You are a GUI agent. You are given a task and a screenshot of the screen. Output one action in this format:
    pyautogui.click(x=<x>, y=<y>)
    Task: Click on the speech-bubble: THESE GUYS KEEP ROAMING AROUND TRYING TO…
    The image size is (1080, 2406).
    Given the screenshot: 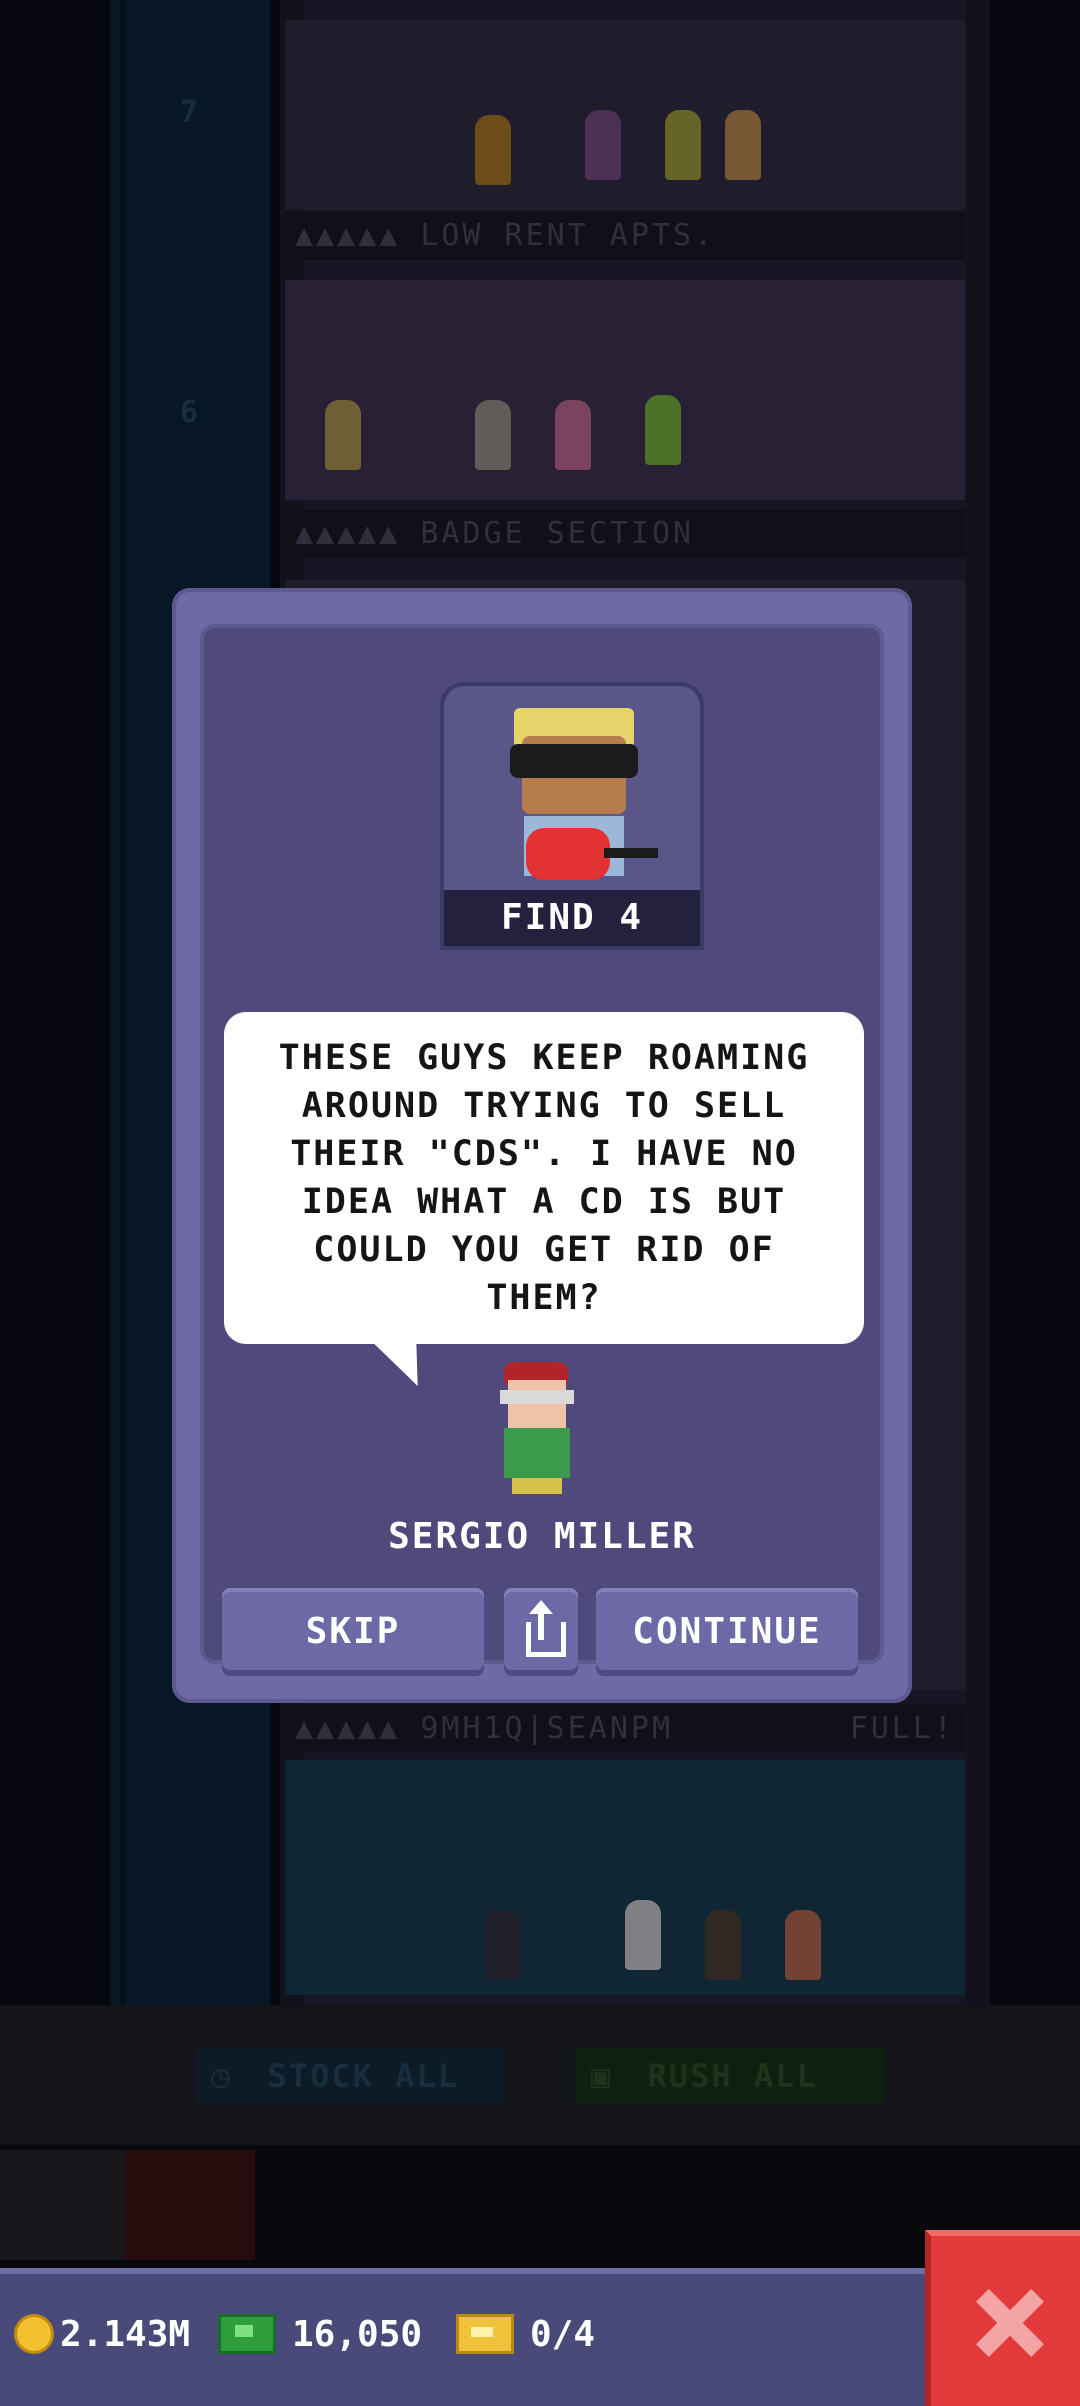 What is the action you would take?
    pyautogui.click(x=544, y=1178)
    